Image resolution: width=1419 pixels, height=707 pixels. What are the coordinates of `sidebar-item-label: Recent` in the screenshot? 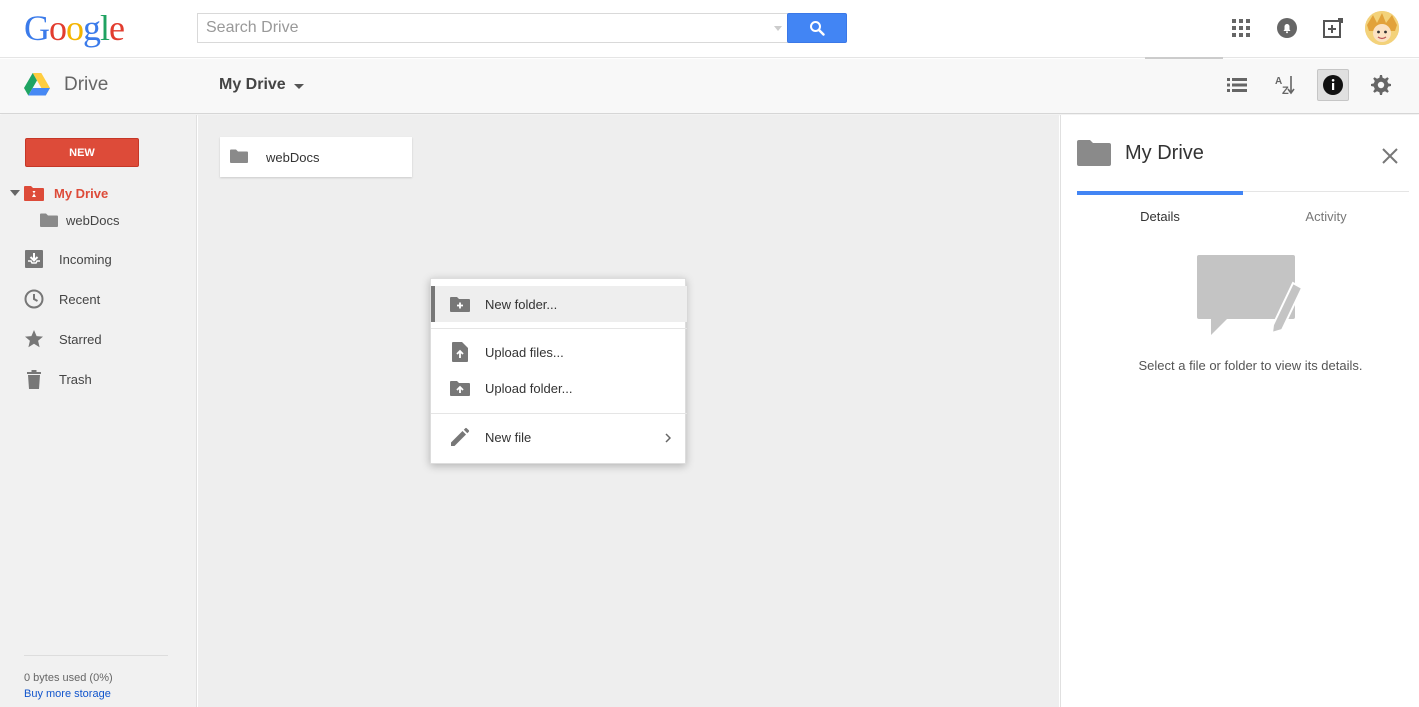 It's located at (80, 299).